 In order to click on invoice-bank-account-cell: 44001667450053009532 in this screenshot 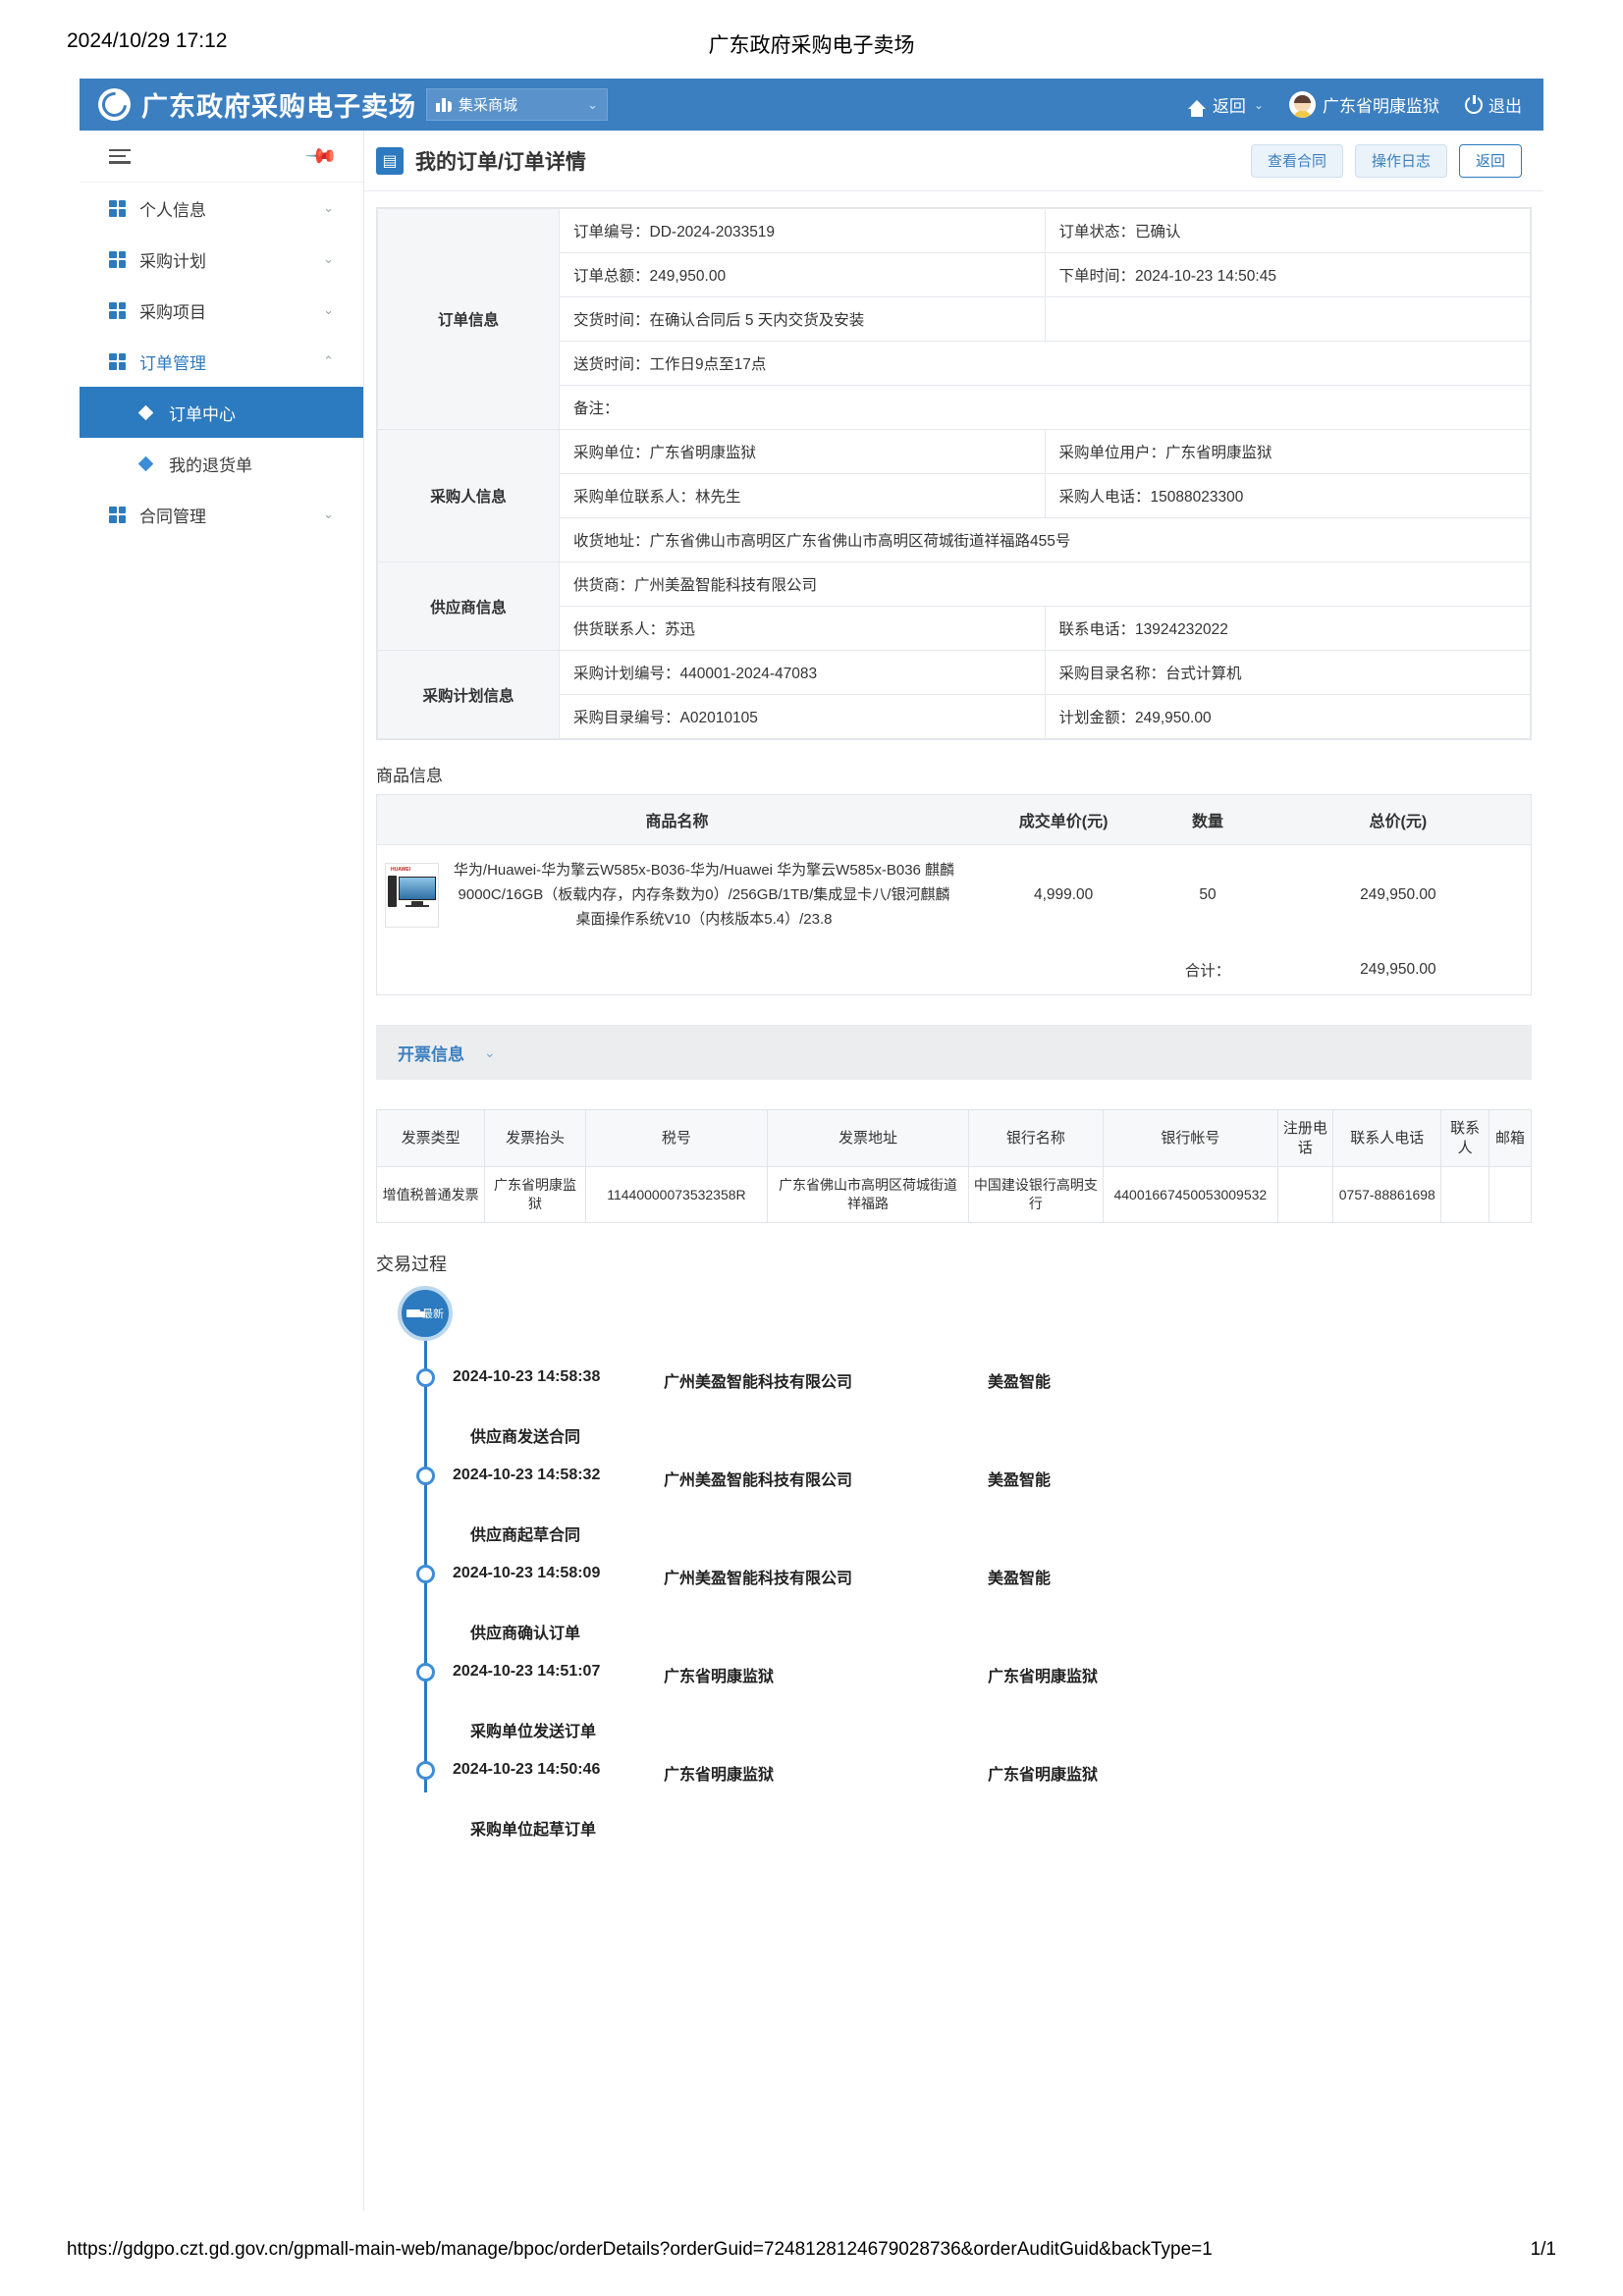, I will do `click(1190, 1195)`.